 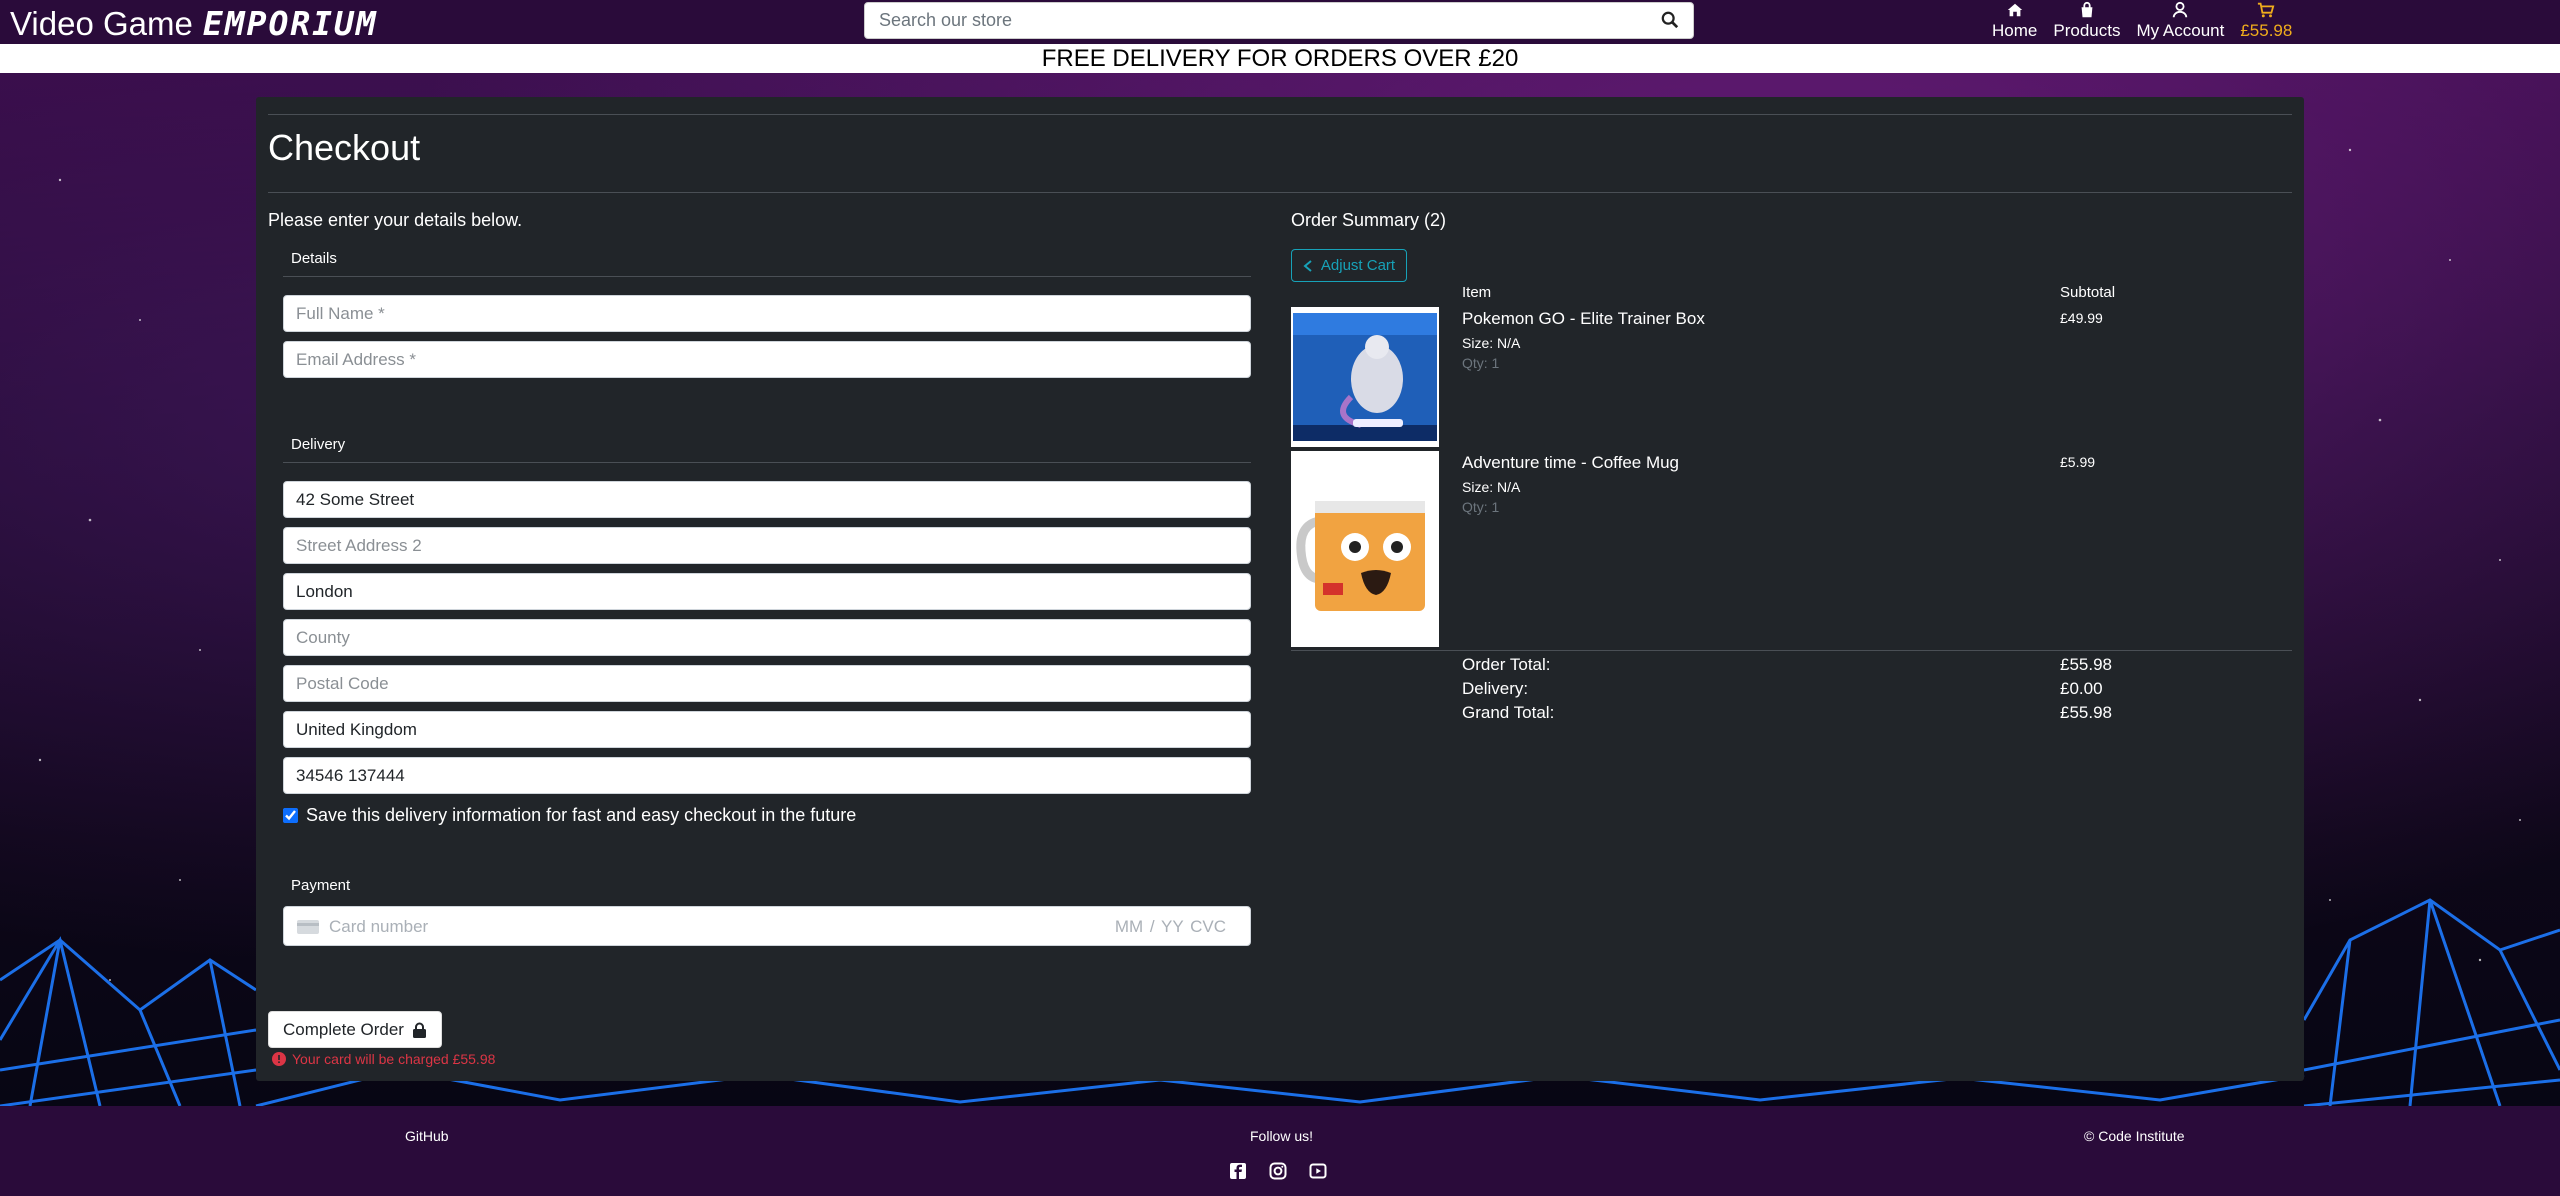 What do you see at coordinates (1481, 363) in the screenshot?
I see `item-1-qty: Qty: 1` at bounding box center [1481, 363].